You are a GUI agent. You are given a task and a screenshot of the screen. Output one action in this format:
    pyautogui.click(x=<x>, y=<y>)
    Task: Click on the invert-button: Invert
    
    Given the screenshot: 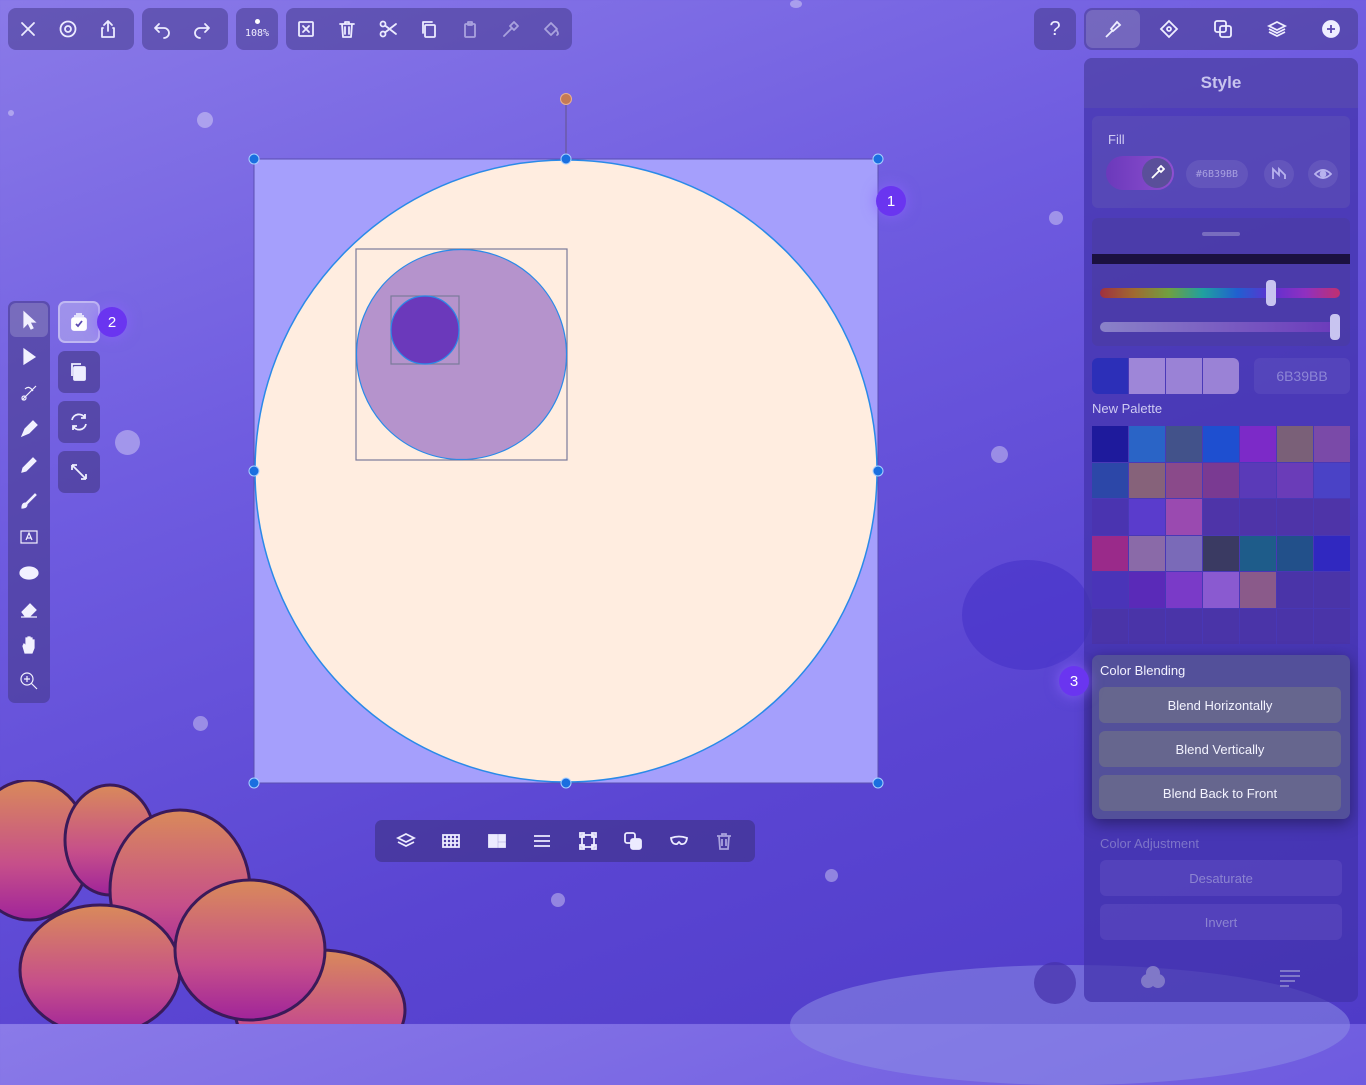 What is the action you would take?
    pyautogui.click(x=1221, y=922)
    